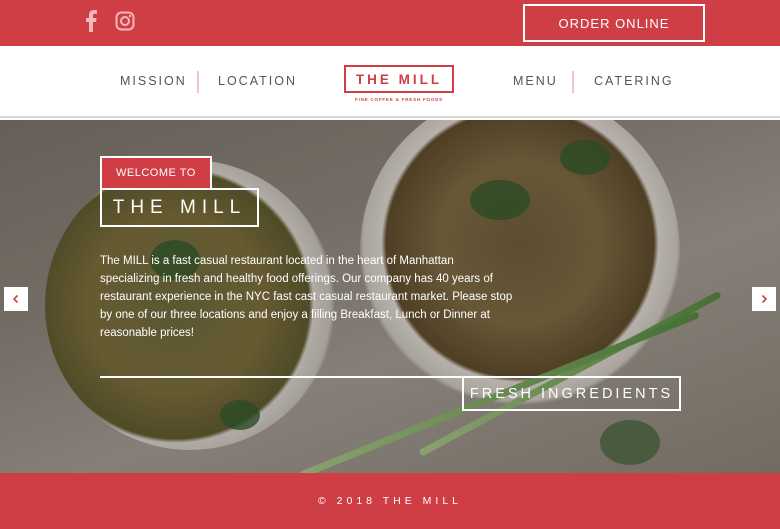 This screenshot has width=780, height=529. I want to click on hero-title: THE MILL, so click(179, 207).